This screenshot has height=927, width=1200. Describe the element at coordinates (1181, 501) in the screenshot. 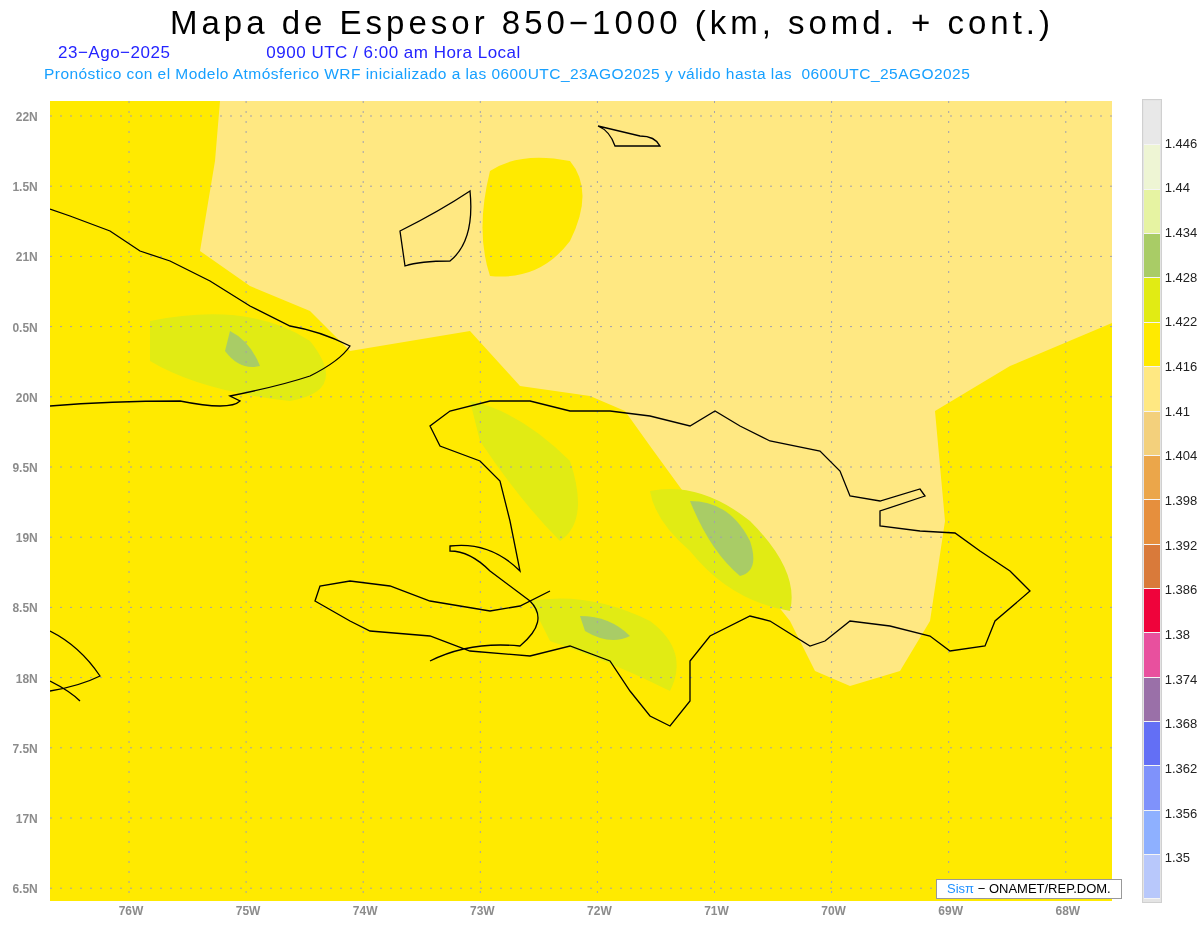

I see `colorbar-label: 1.398` at that location.